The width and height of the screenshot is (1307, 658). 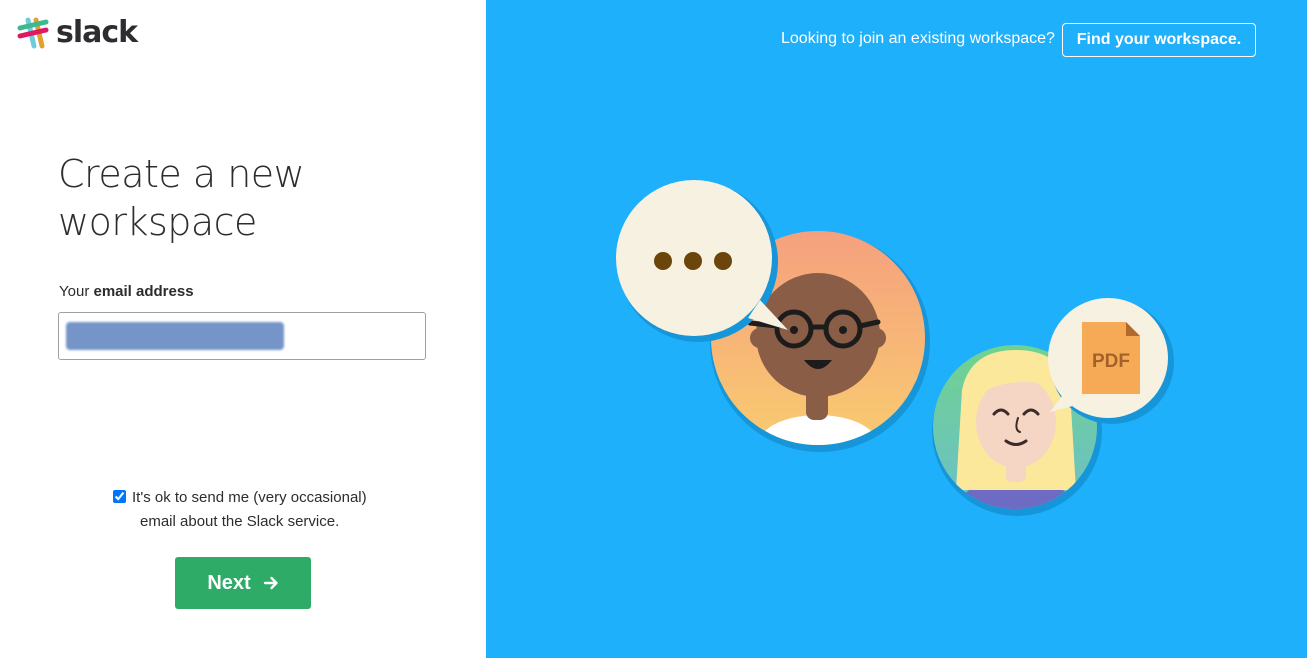 I want to click on next-button: Next, so click(x=243, y=583).